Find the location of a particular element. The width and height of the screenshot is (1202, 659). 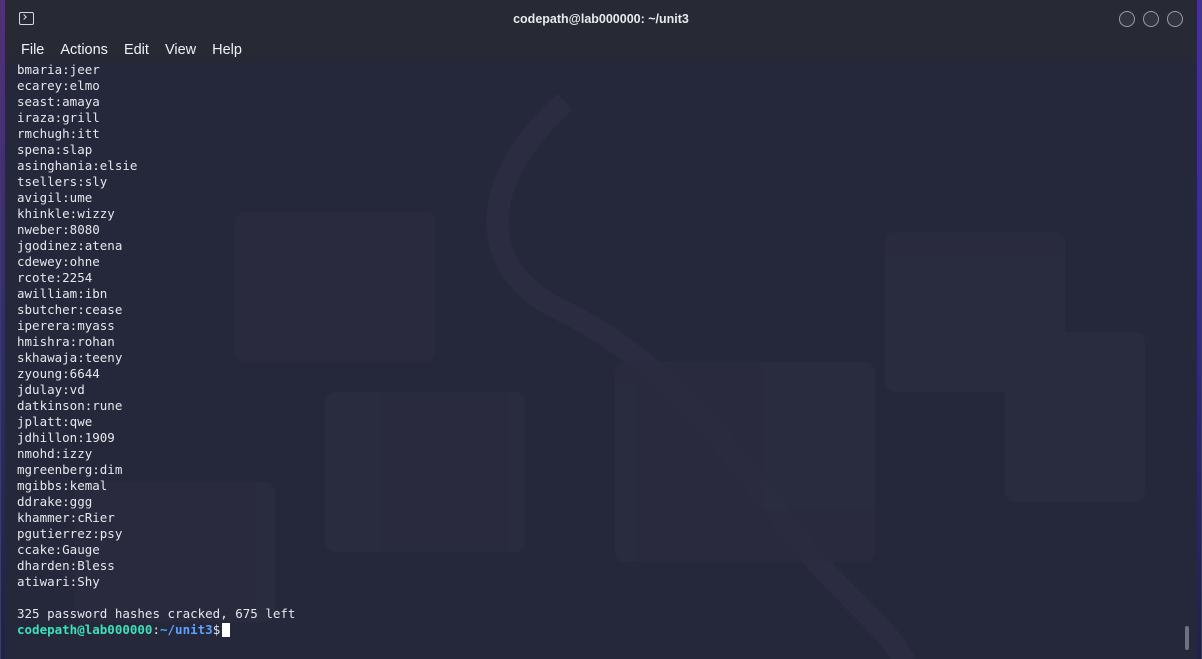

scrollbar-thumb is located at coordinates (1187, 638).